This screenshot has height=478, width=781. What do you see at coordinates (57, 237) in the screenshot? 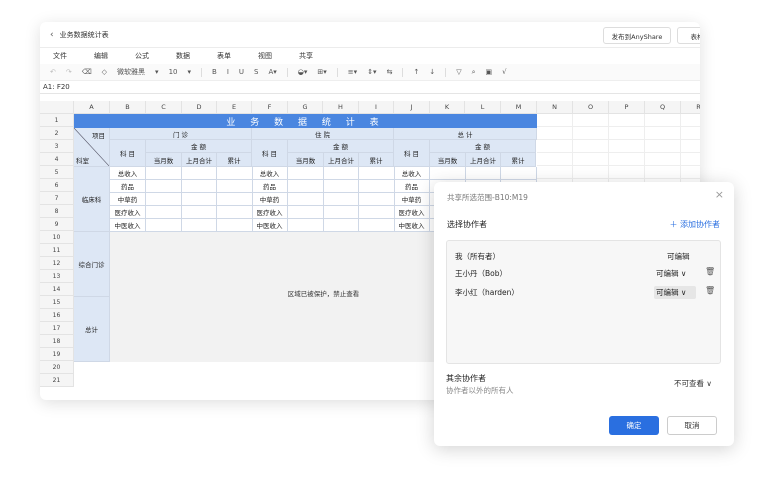
I see `row-header: 10` at bounding box center [57, 237].